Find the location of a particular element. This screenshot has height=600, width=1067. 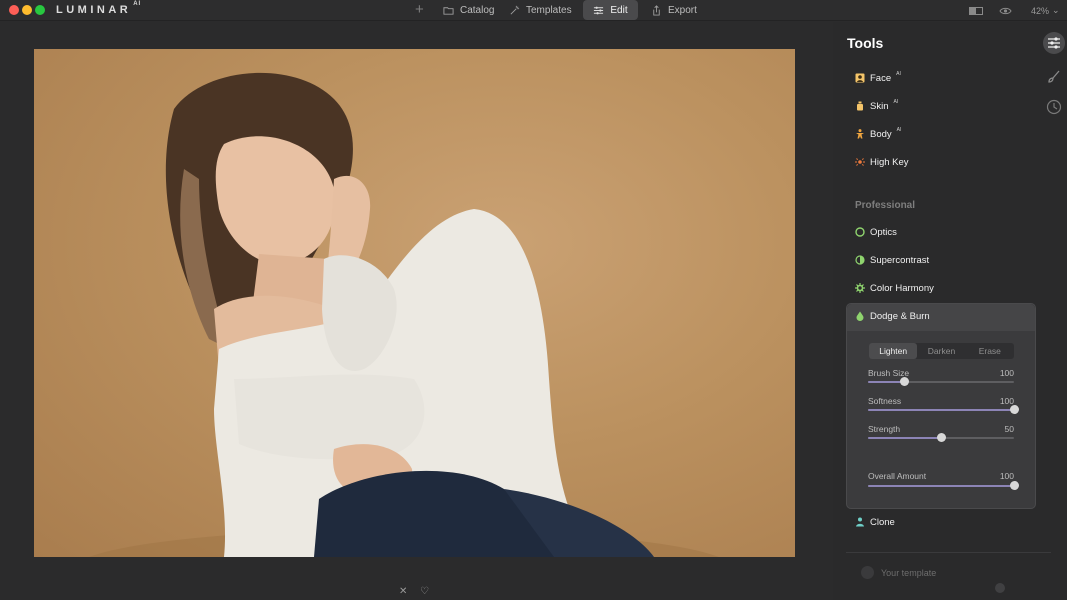

tool-supercontrast: Supercontrast is located at coordinates (892, 260).